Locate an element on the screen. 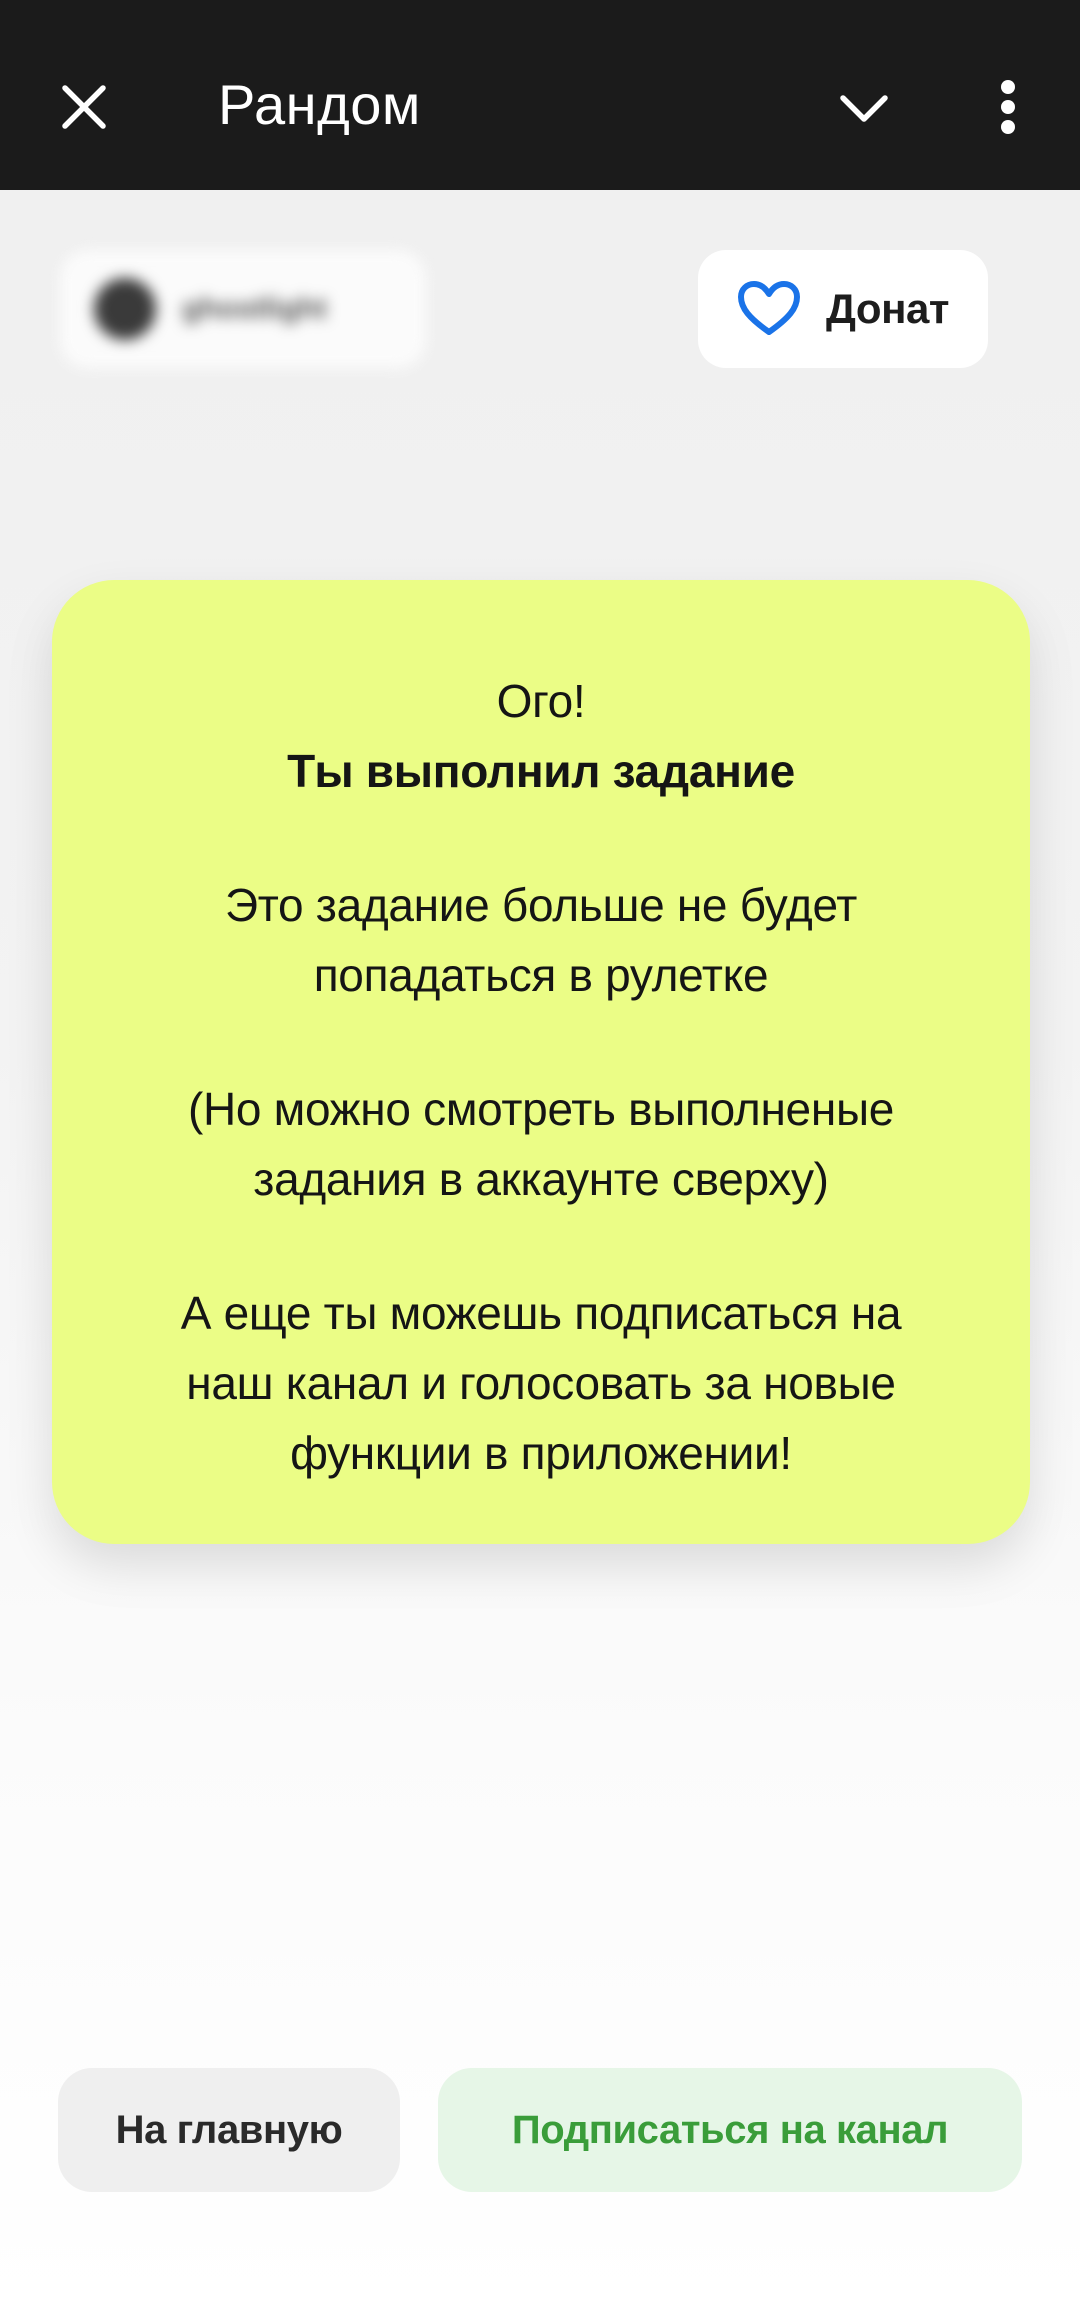 This screenshot has height=2315, width=1080. dropdown-button is located at coordinates (864, 108).